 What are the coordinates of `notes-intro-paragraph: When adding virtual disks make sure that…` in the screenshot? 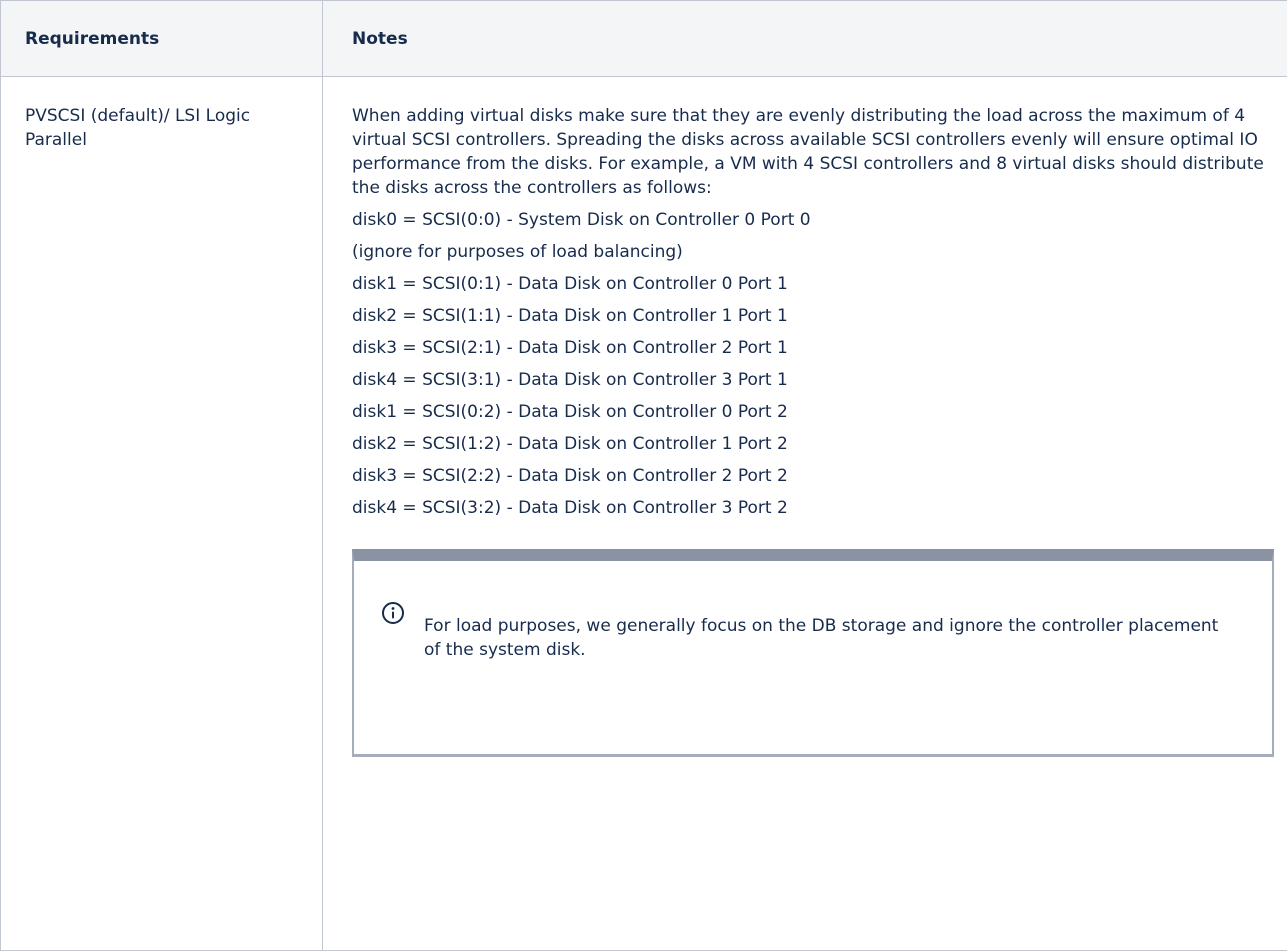 It's located at (819, 152).